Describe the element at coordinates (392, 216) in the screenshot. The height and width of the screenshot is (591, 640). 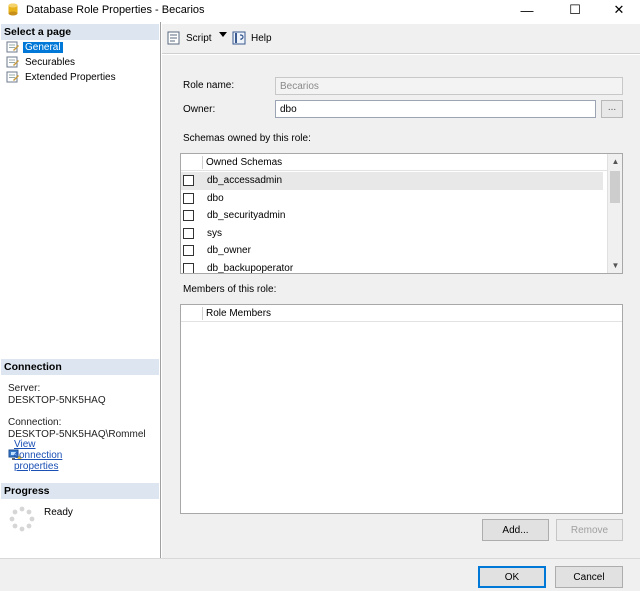
I see `schema-row: db_securityadmin` at that location.